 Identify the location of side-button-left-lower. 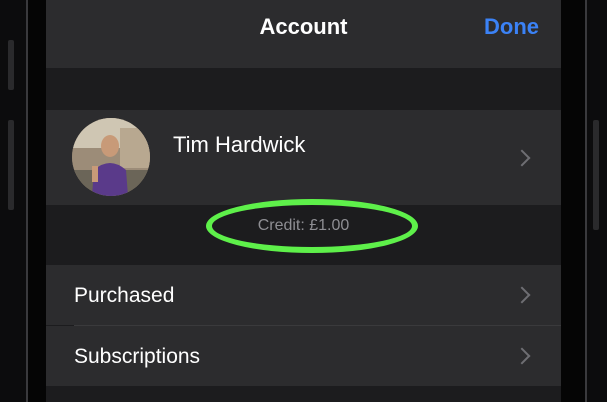
(11, 165).